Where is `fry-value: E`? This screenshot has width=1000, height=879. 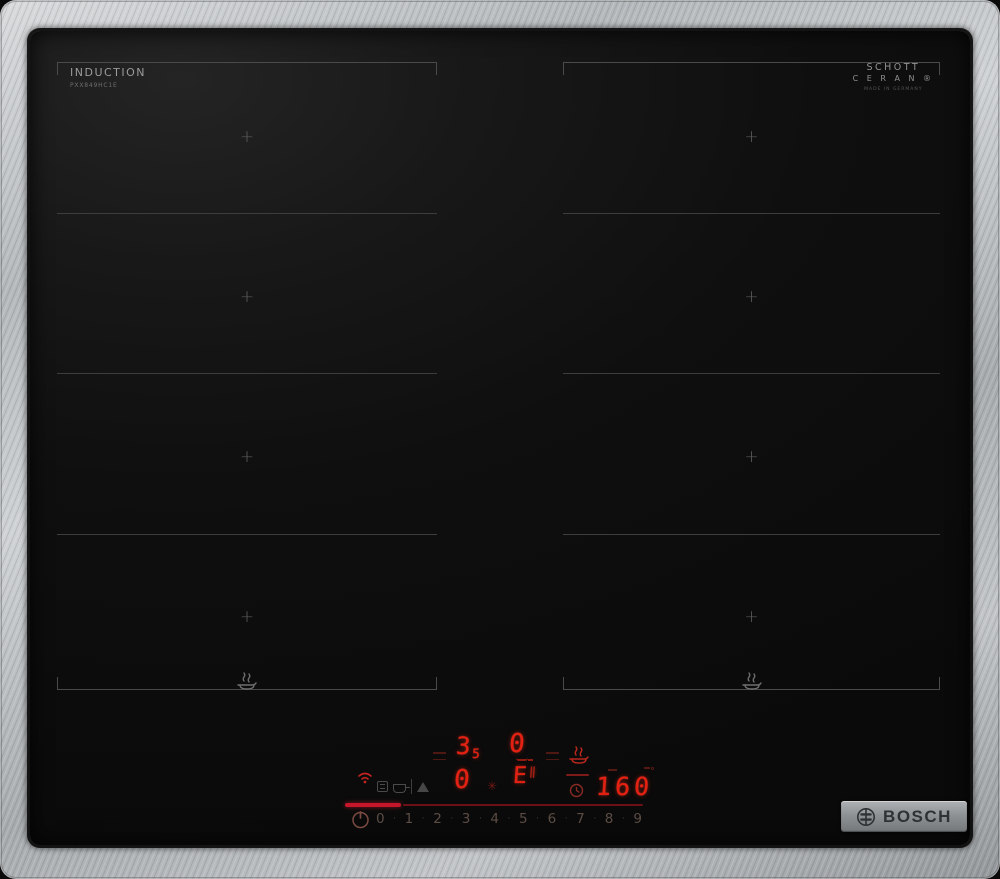 fry-value: E is located at coordinates (520, 776).